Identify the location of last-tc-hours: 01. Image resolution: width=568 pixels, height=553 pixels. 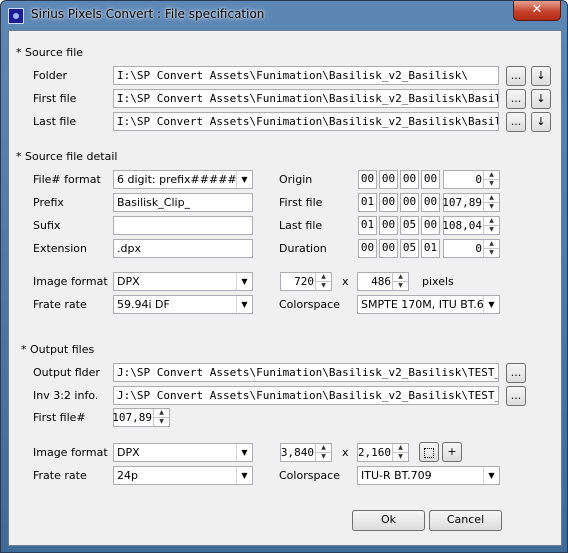
(367, 225).